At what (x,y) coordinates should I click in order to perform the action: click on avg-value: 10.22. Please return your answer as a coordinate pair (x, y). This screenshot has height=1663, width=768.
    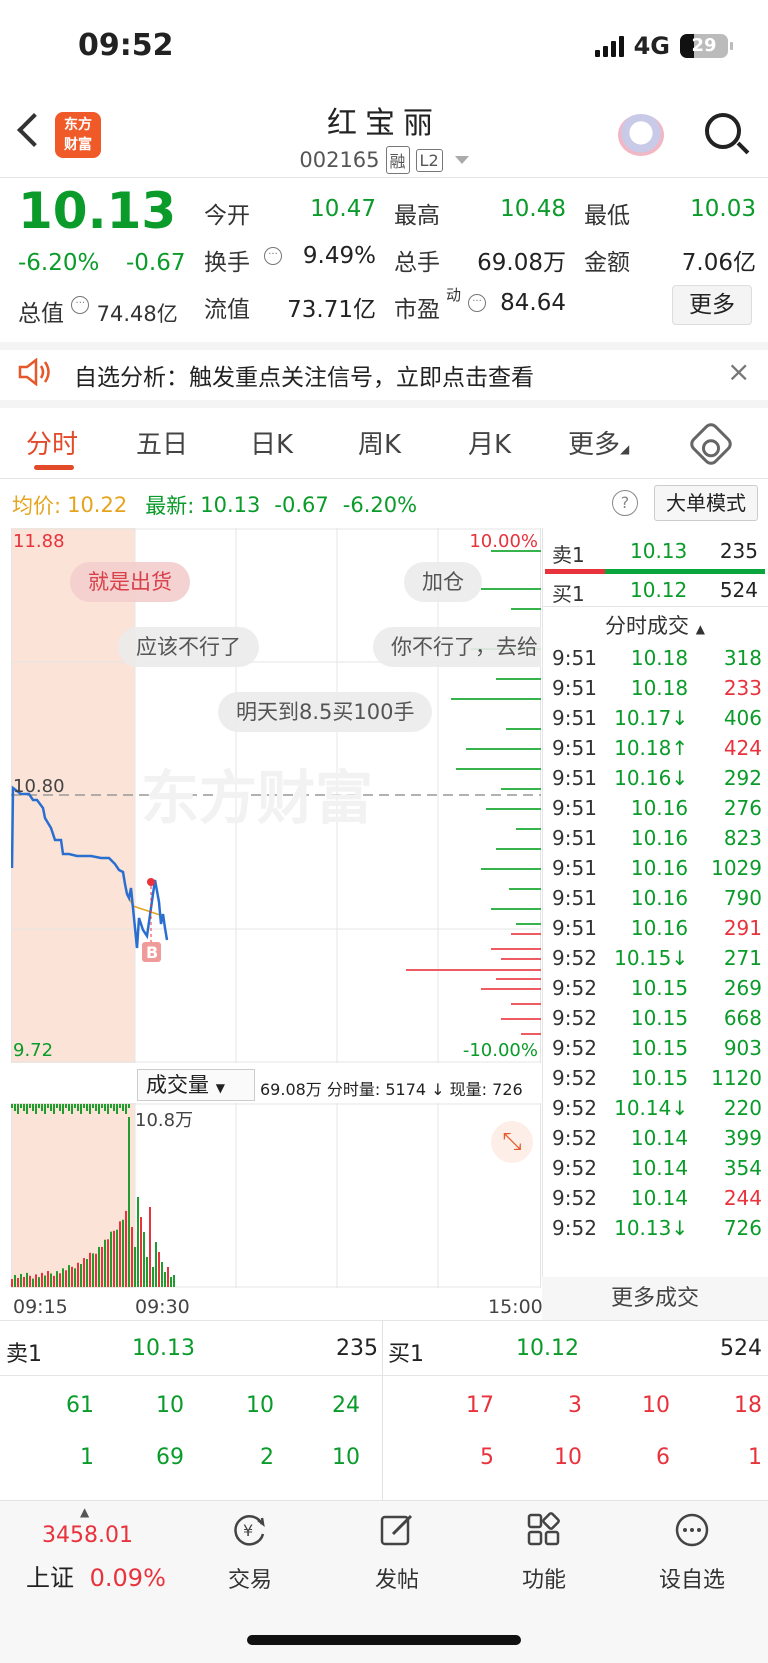
    Looking at the image, I should click on (97, 505).